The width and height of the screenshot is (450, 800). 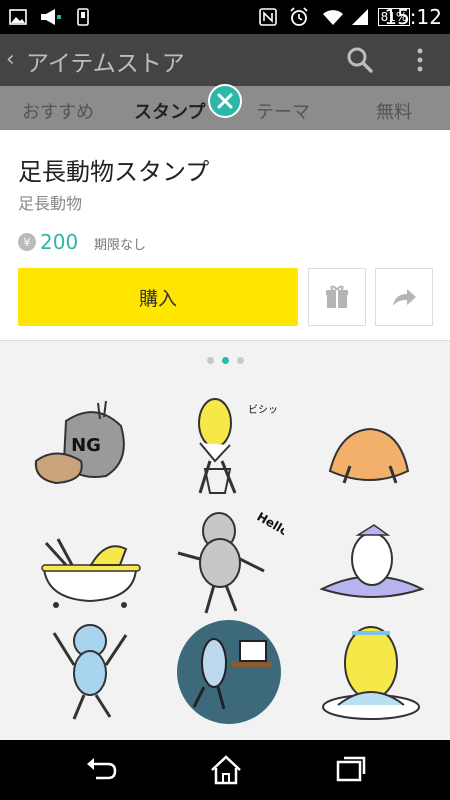 I want to click on gallery-notification-icon, so click(x=18, y=17).